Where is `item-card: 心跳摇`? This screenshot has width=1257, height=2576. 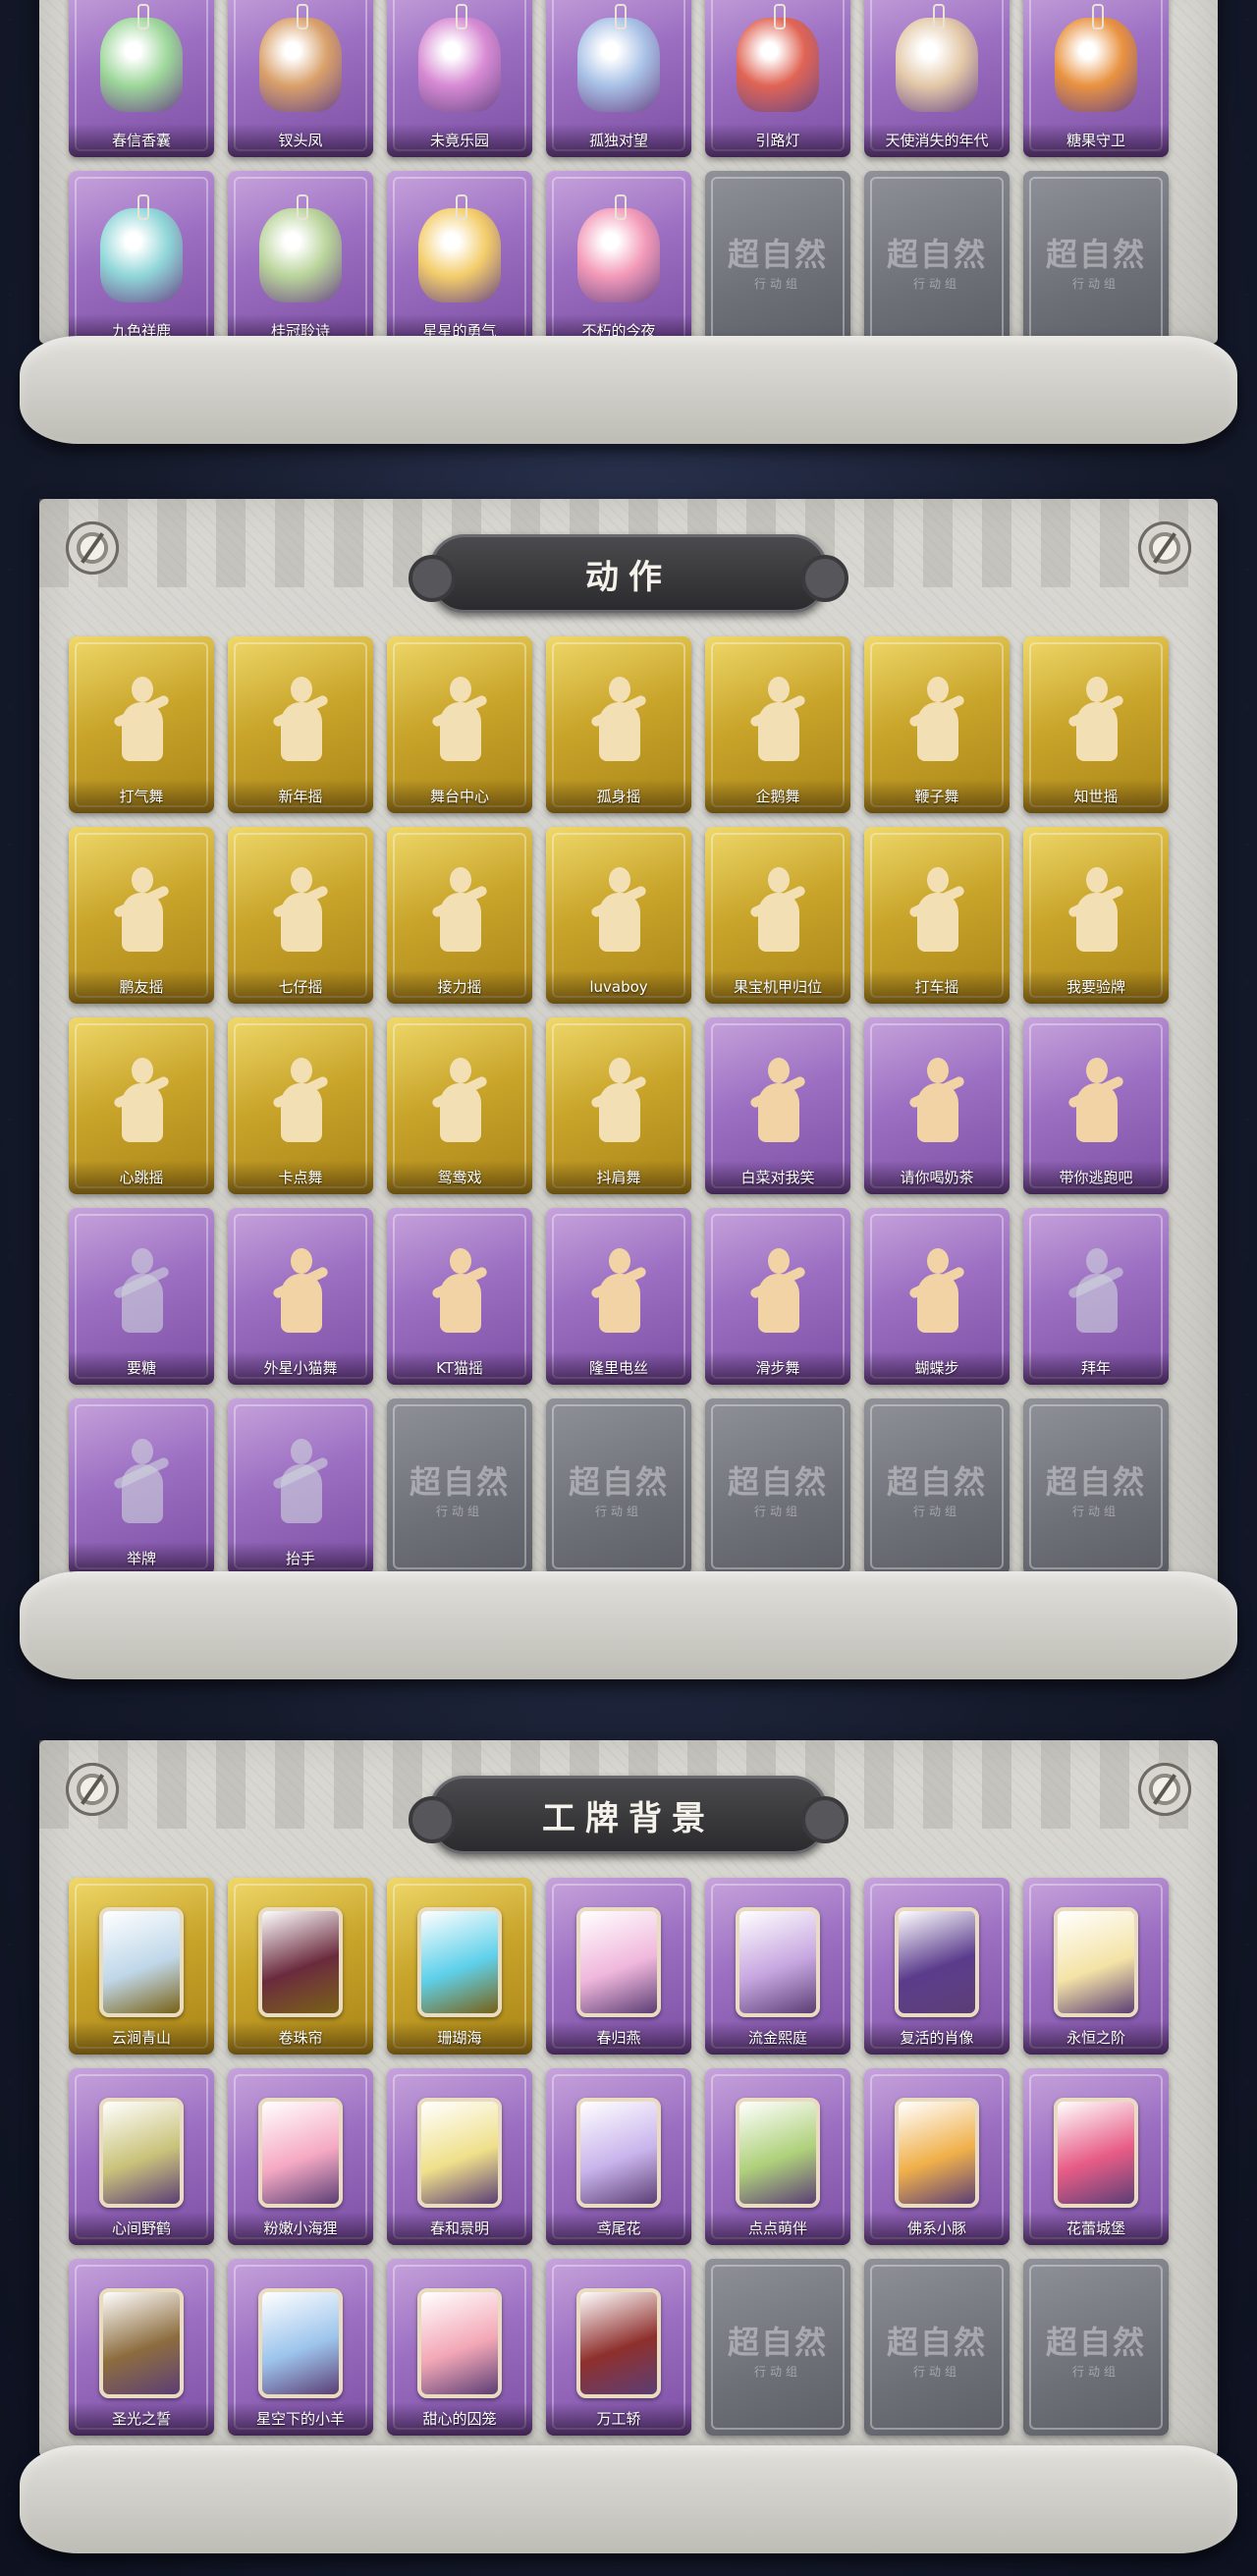 item-card: 心跳摇 is located at coordinates (141, 1105).